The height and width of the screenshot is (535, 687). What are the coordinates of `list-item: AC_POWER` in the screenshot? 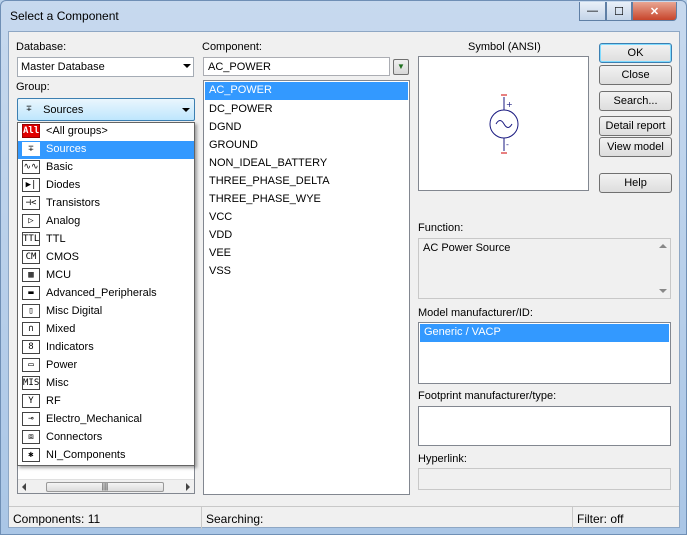 It's located at (306, 91).